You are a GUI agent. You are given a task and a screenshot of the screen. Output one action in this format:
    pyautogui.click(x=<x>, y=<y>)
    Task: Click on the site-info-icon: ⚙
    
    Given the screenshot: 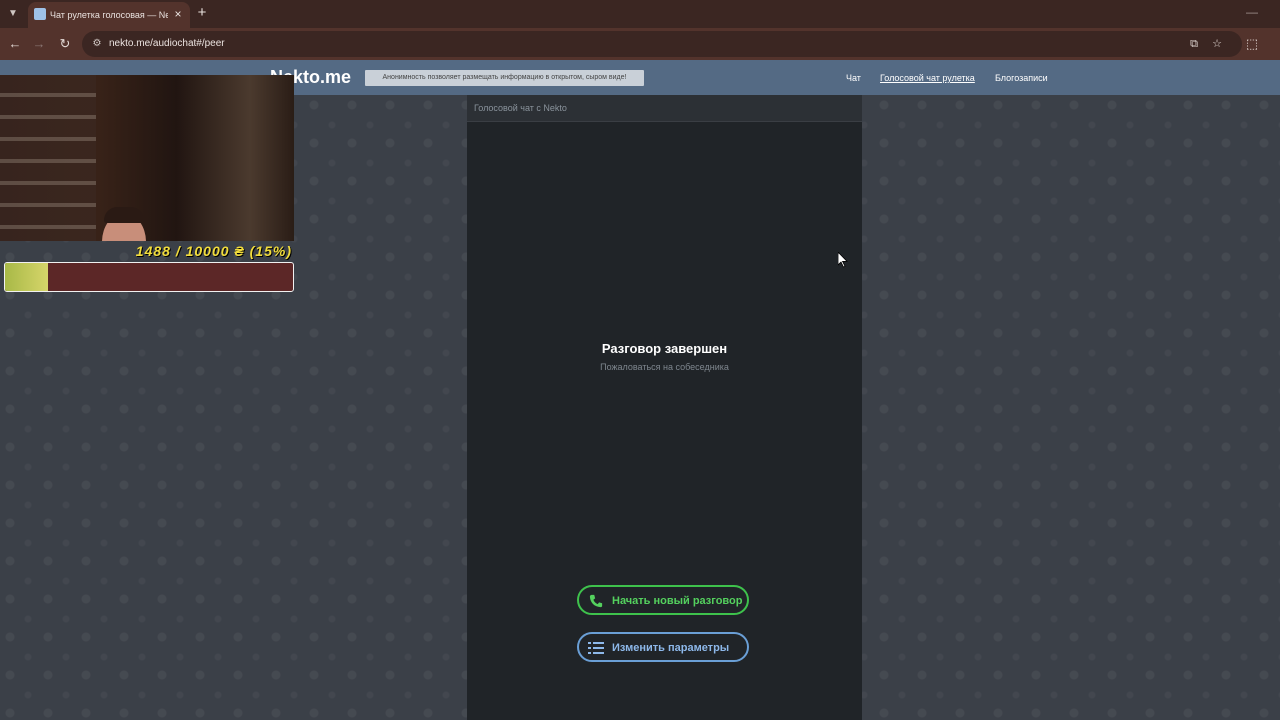 What is the action you would take?
    pyautogui.click(x=97, y=44)
    